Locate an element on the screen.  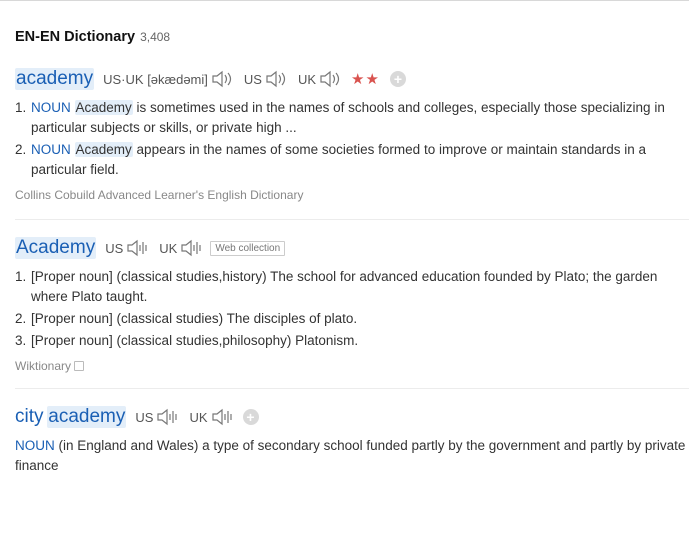
pron-label: US·UK [əkædəmi] is located at coordinates (155, 79).